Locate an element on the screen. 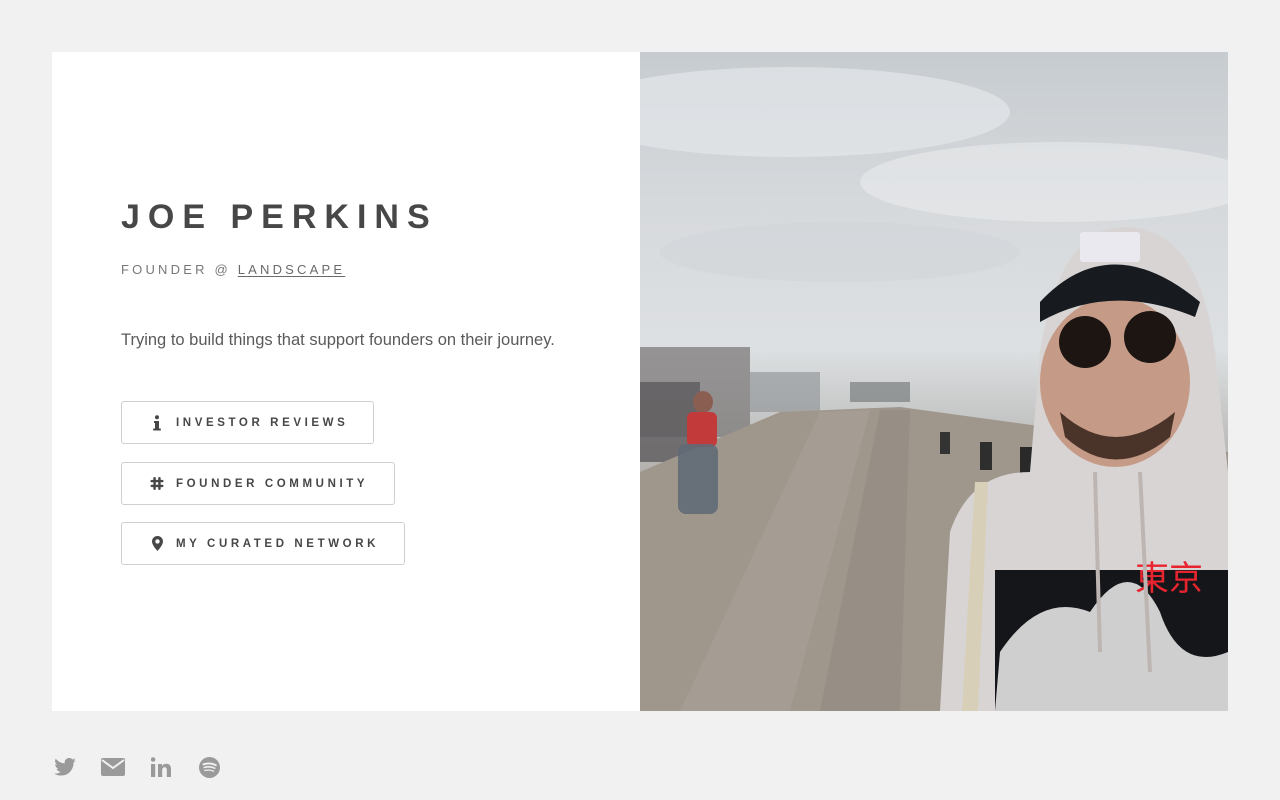  envelope-icon is located at coordinates (113, 767).